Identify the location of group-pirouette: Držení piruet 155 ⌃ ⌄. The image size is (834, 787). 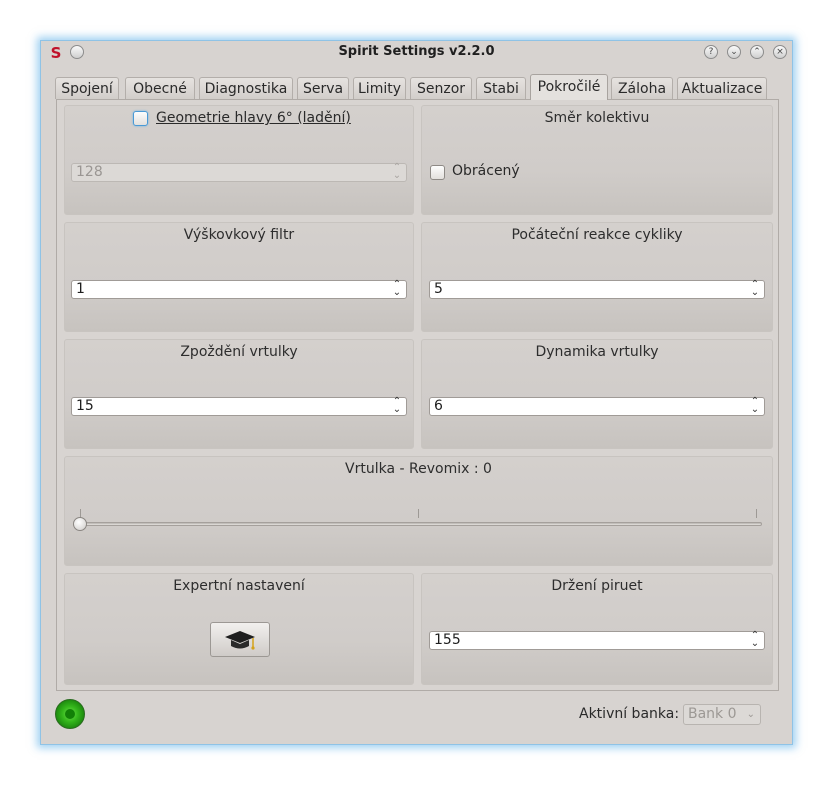
(597, 629).